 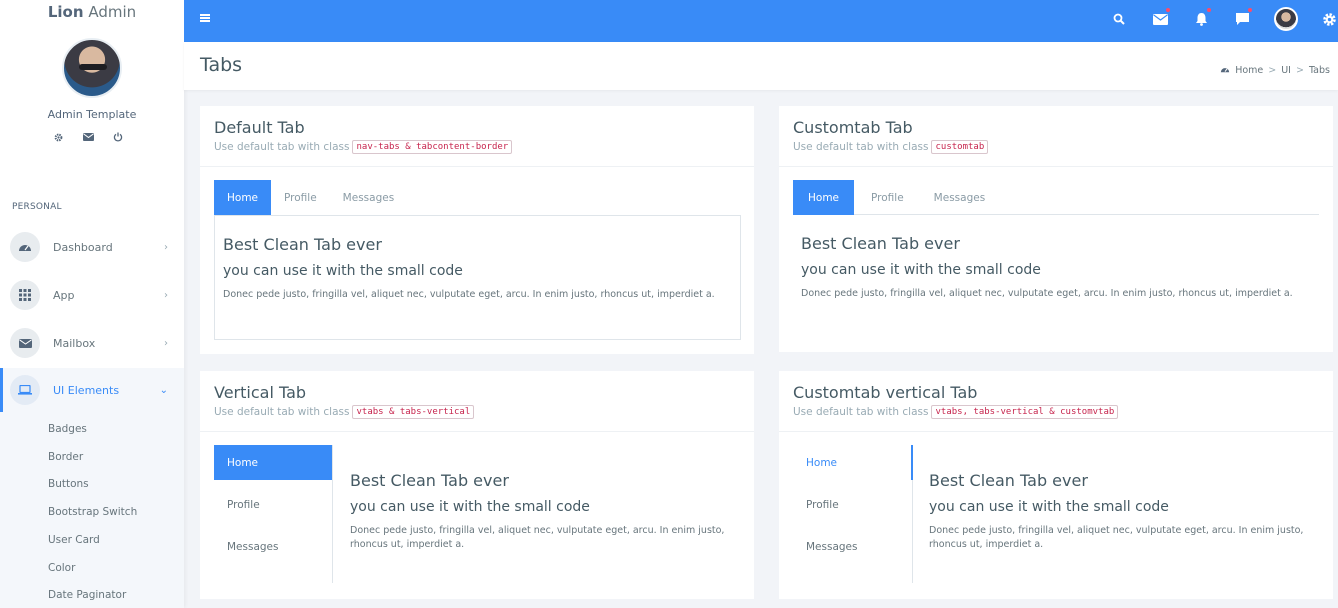 I want to click on menu-toggle-icon, so click(x=205, y=18).